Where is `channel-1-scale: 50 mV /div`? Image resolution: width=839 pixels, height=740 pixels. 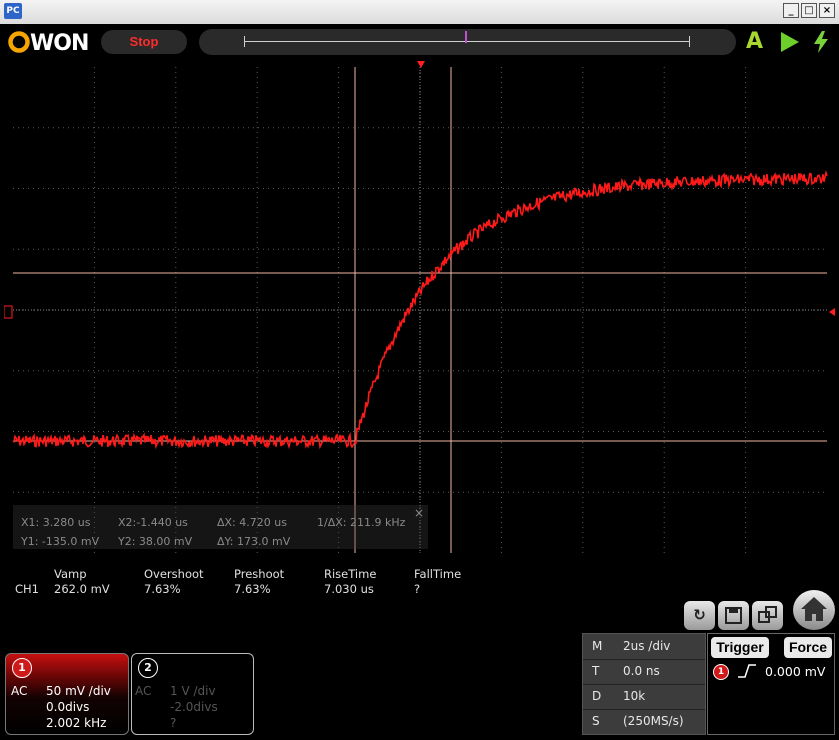
channel-1-scale: 50 mV /div is located at coordinates (78, 691).